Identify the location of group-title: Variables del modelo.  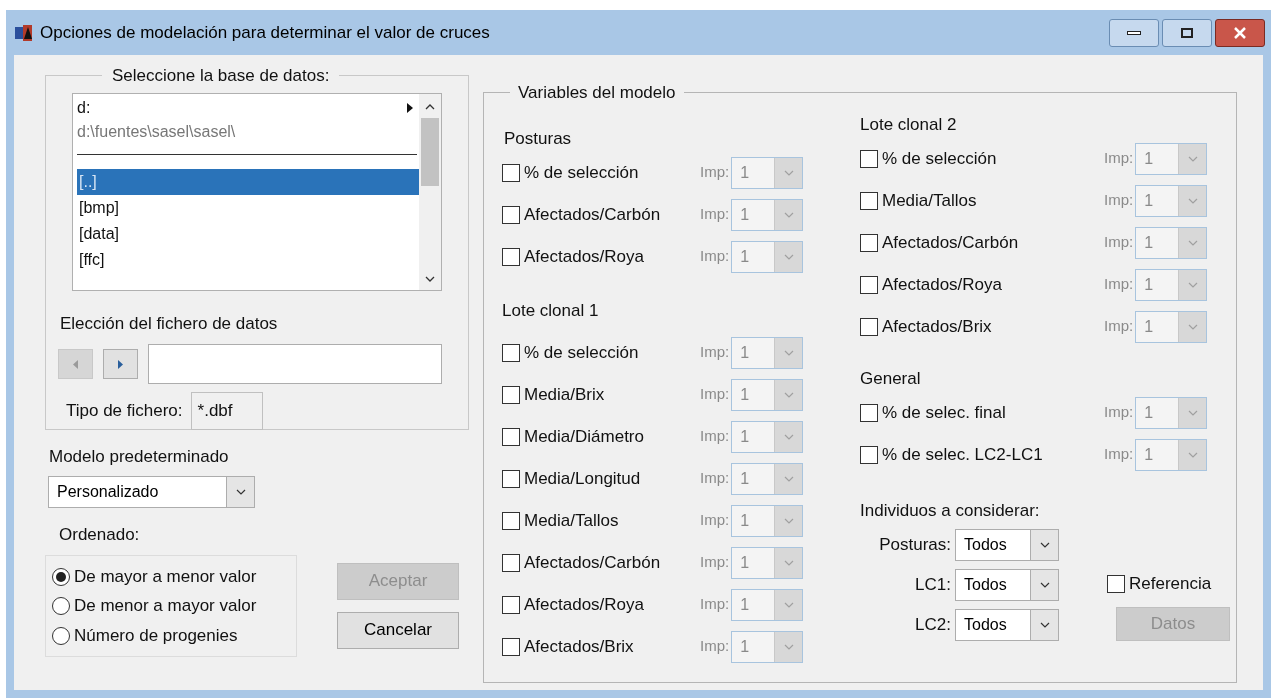
(597, 92).